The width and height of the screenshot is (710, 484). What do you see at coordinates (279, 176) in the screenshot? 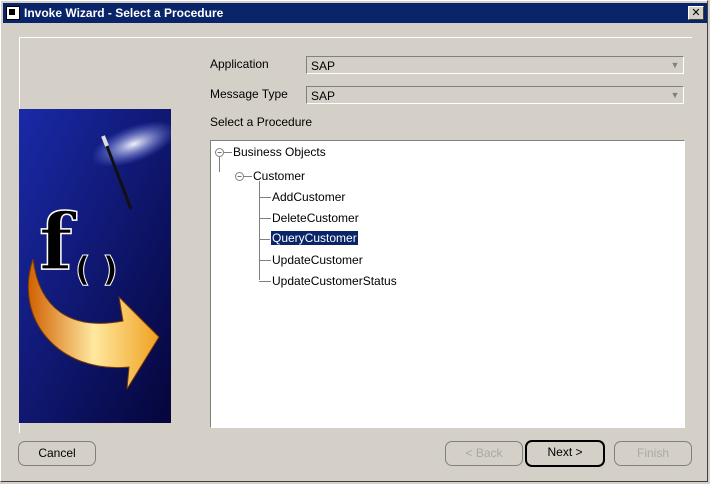
I see `tree-group-customer: Customer` at bounding box center [279, 176].